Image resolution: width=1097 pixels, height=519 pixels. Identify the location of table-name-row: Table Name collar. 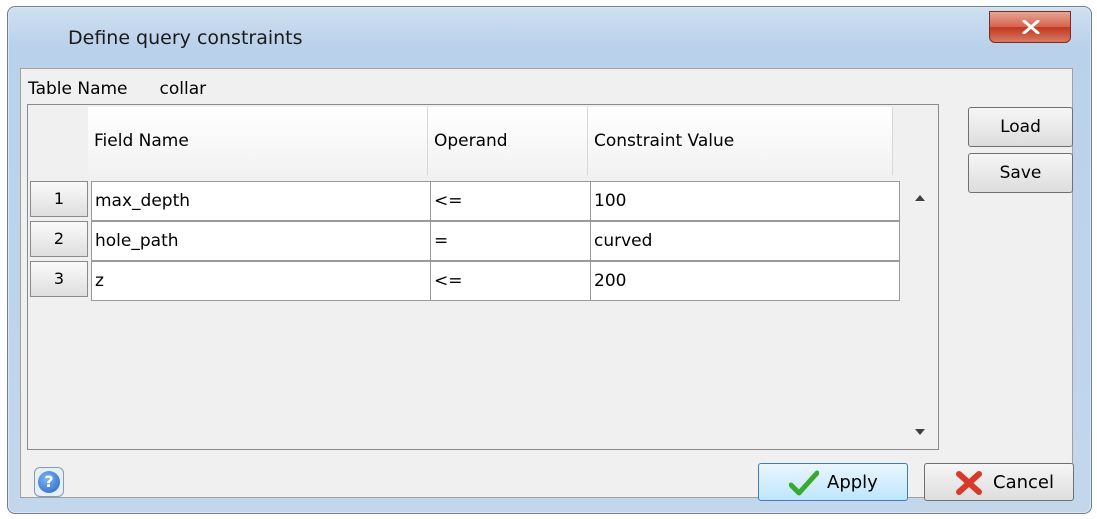
(117, 89).